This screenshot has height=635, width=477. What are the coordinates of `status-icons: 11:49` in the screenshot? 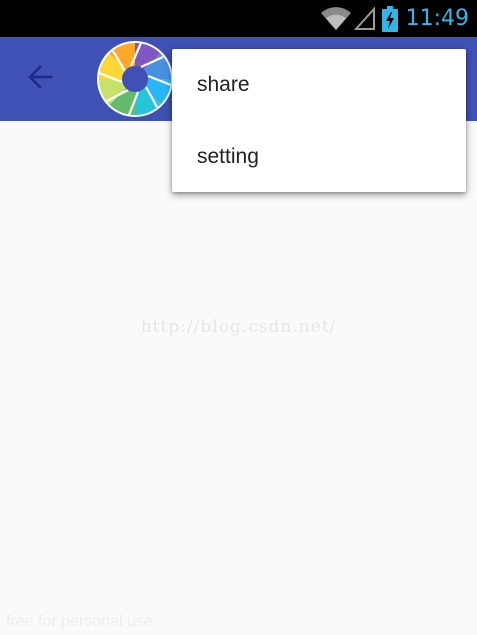 It's located at (394, 18).